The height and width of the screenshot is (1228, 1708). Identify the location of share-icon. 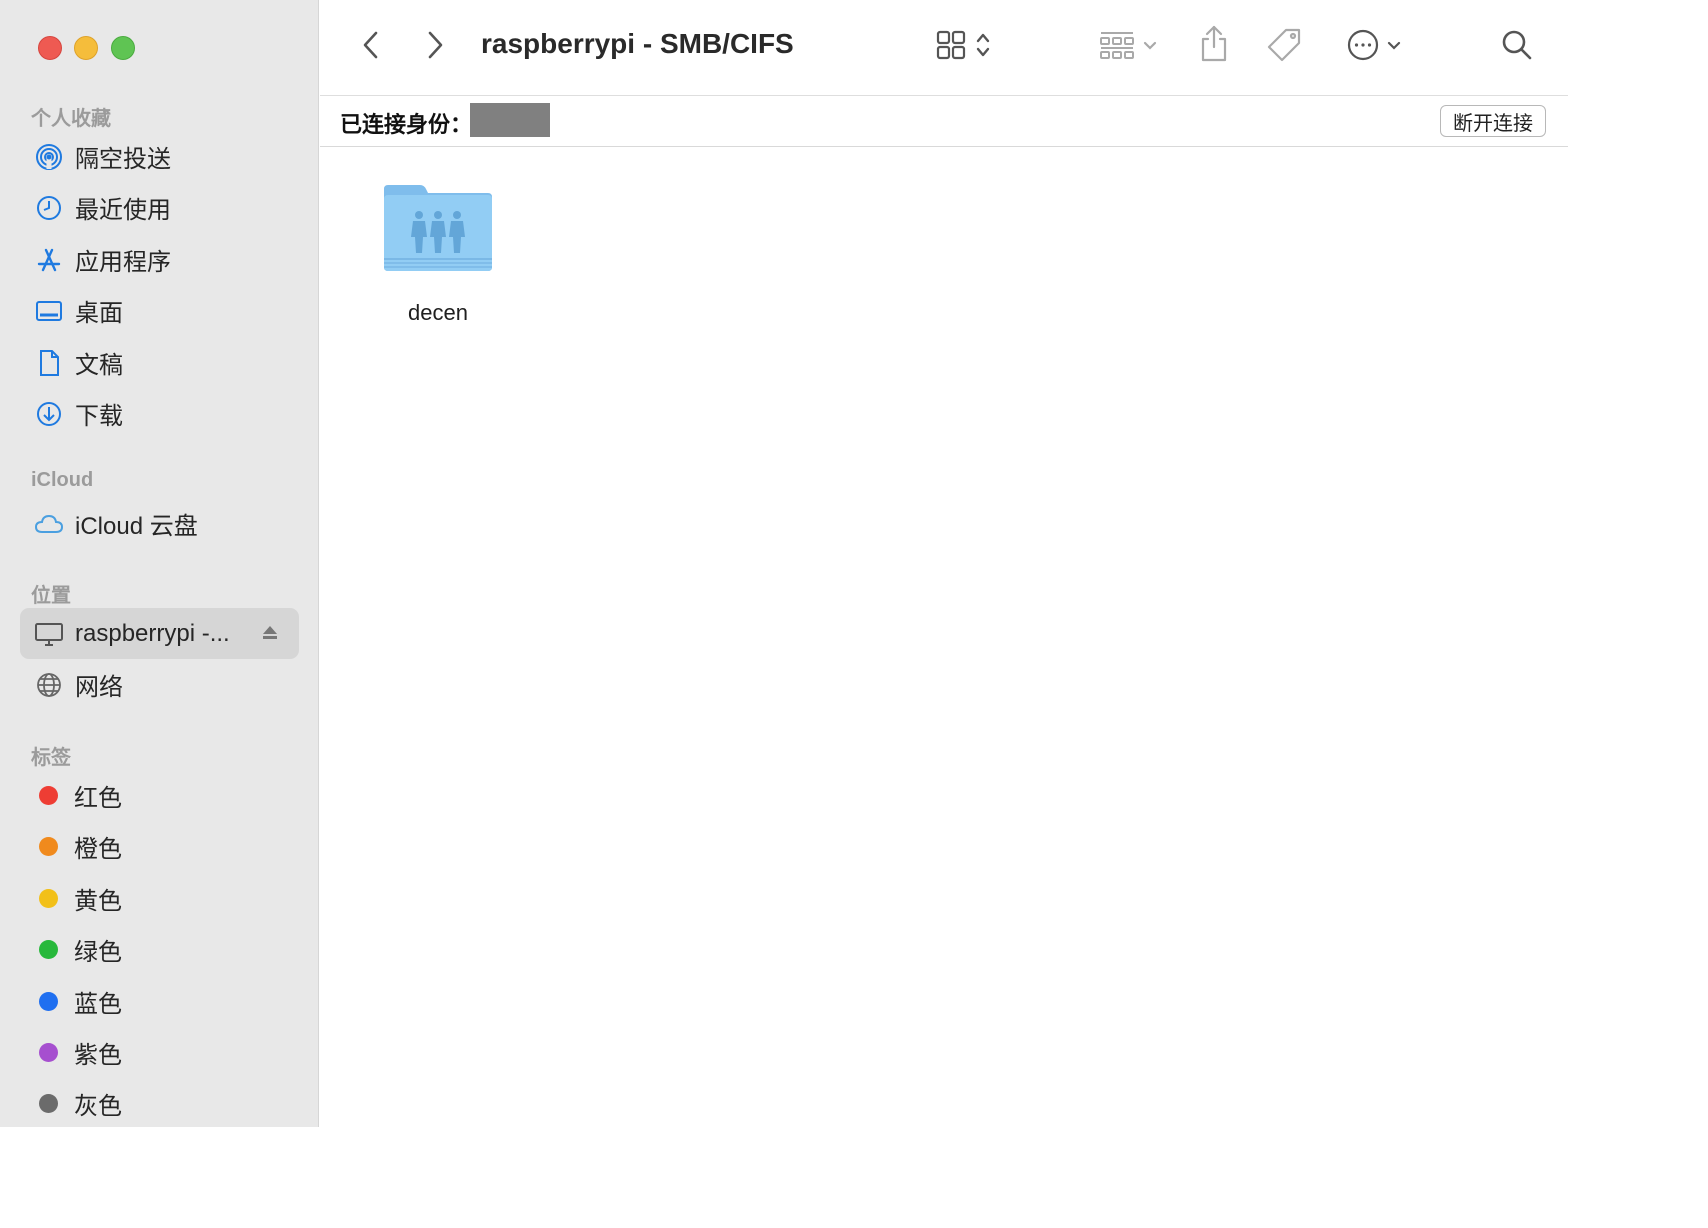
(1214, 46).